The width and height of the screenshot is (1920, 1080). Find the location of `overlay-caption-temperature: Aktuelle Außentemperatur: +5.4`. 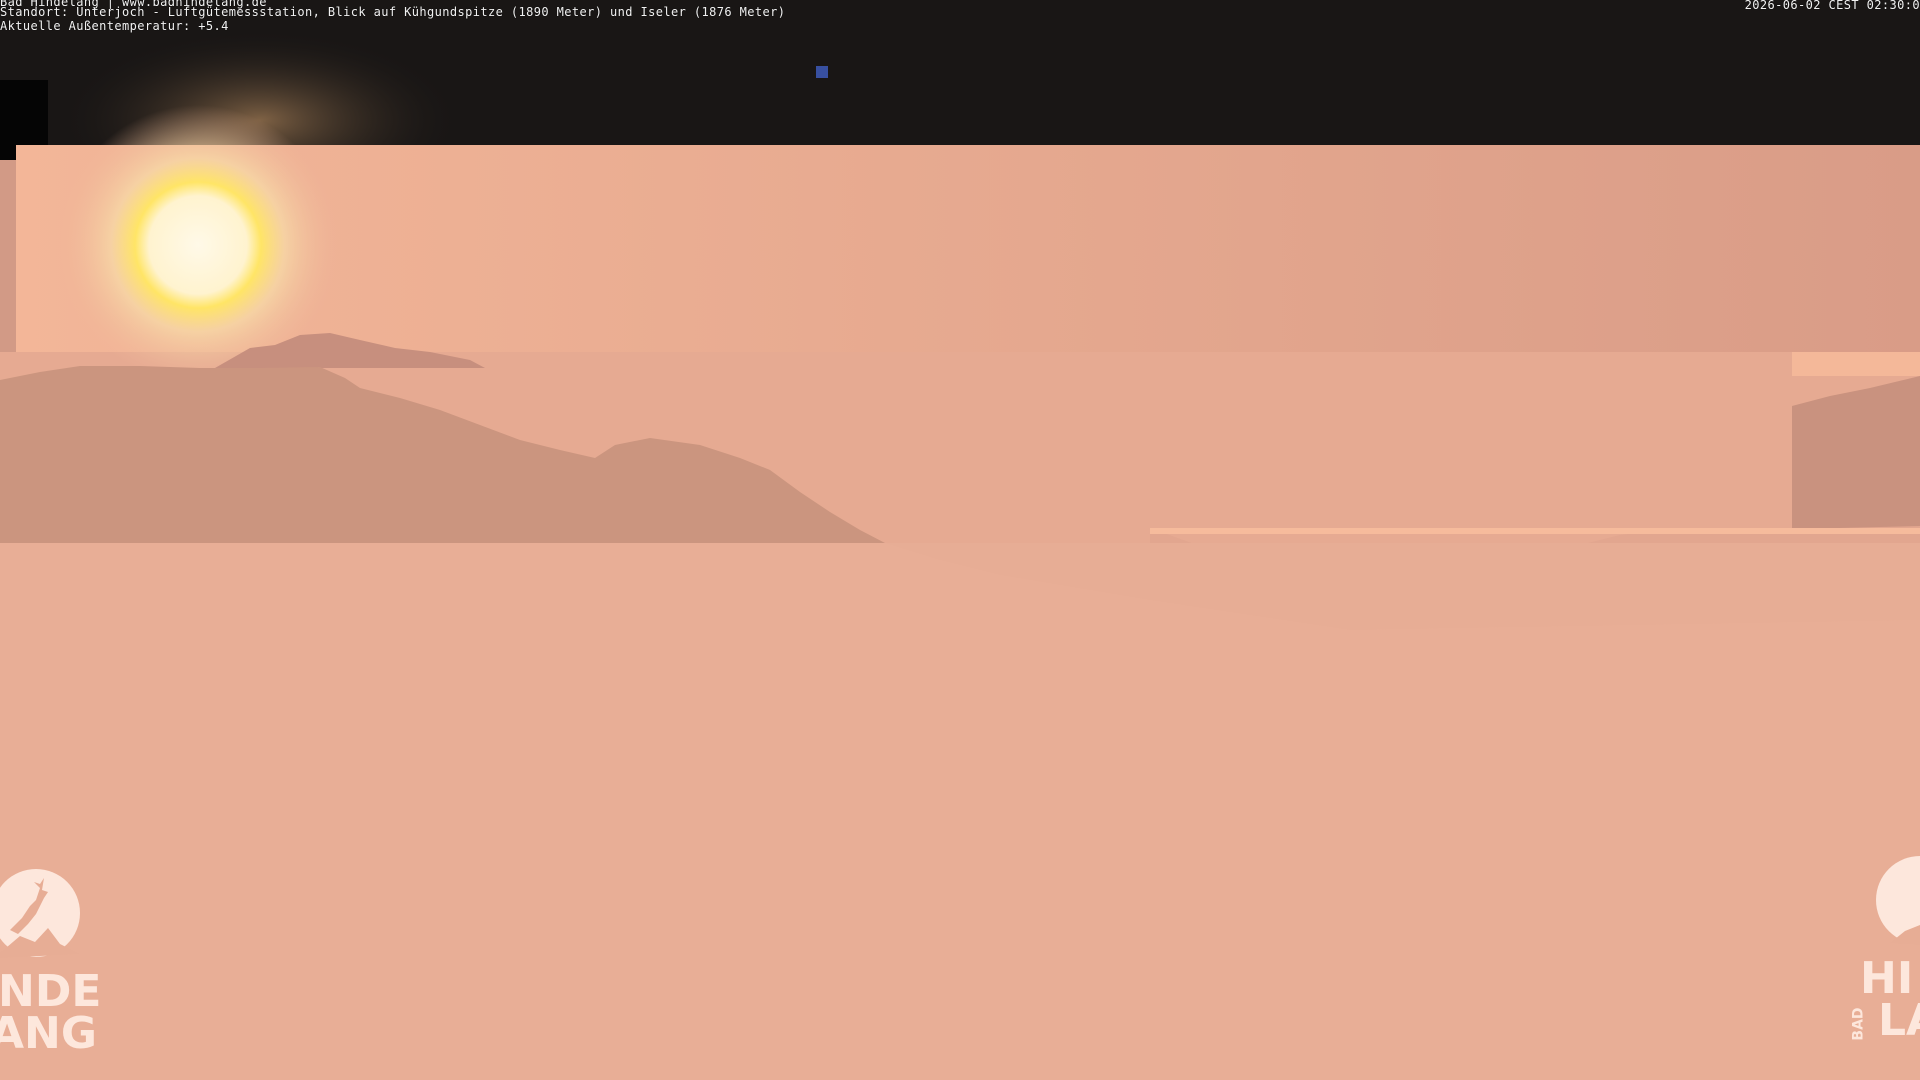

overlay-caption-temperature: Aktuelle Außentemperatur: +5.4 is located at coordinates (114, 26).